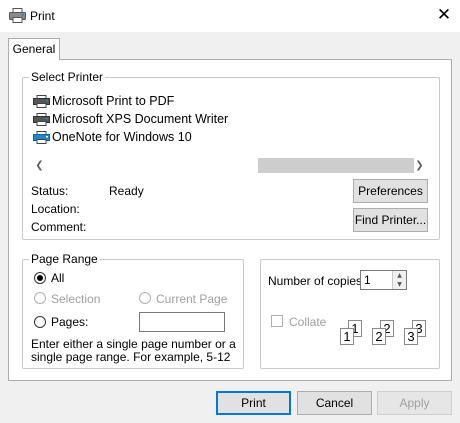 Image resolution: width=460 pixels, height=423 pixels. What do you see at coordinates (191, 299) in the screenshot?
I see `current-page-label: Current Page` at bounding box center [191, 299].